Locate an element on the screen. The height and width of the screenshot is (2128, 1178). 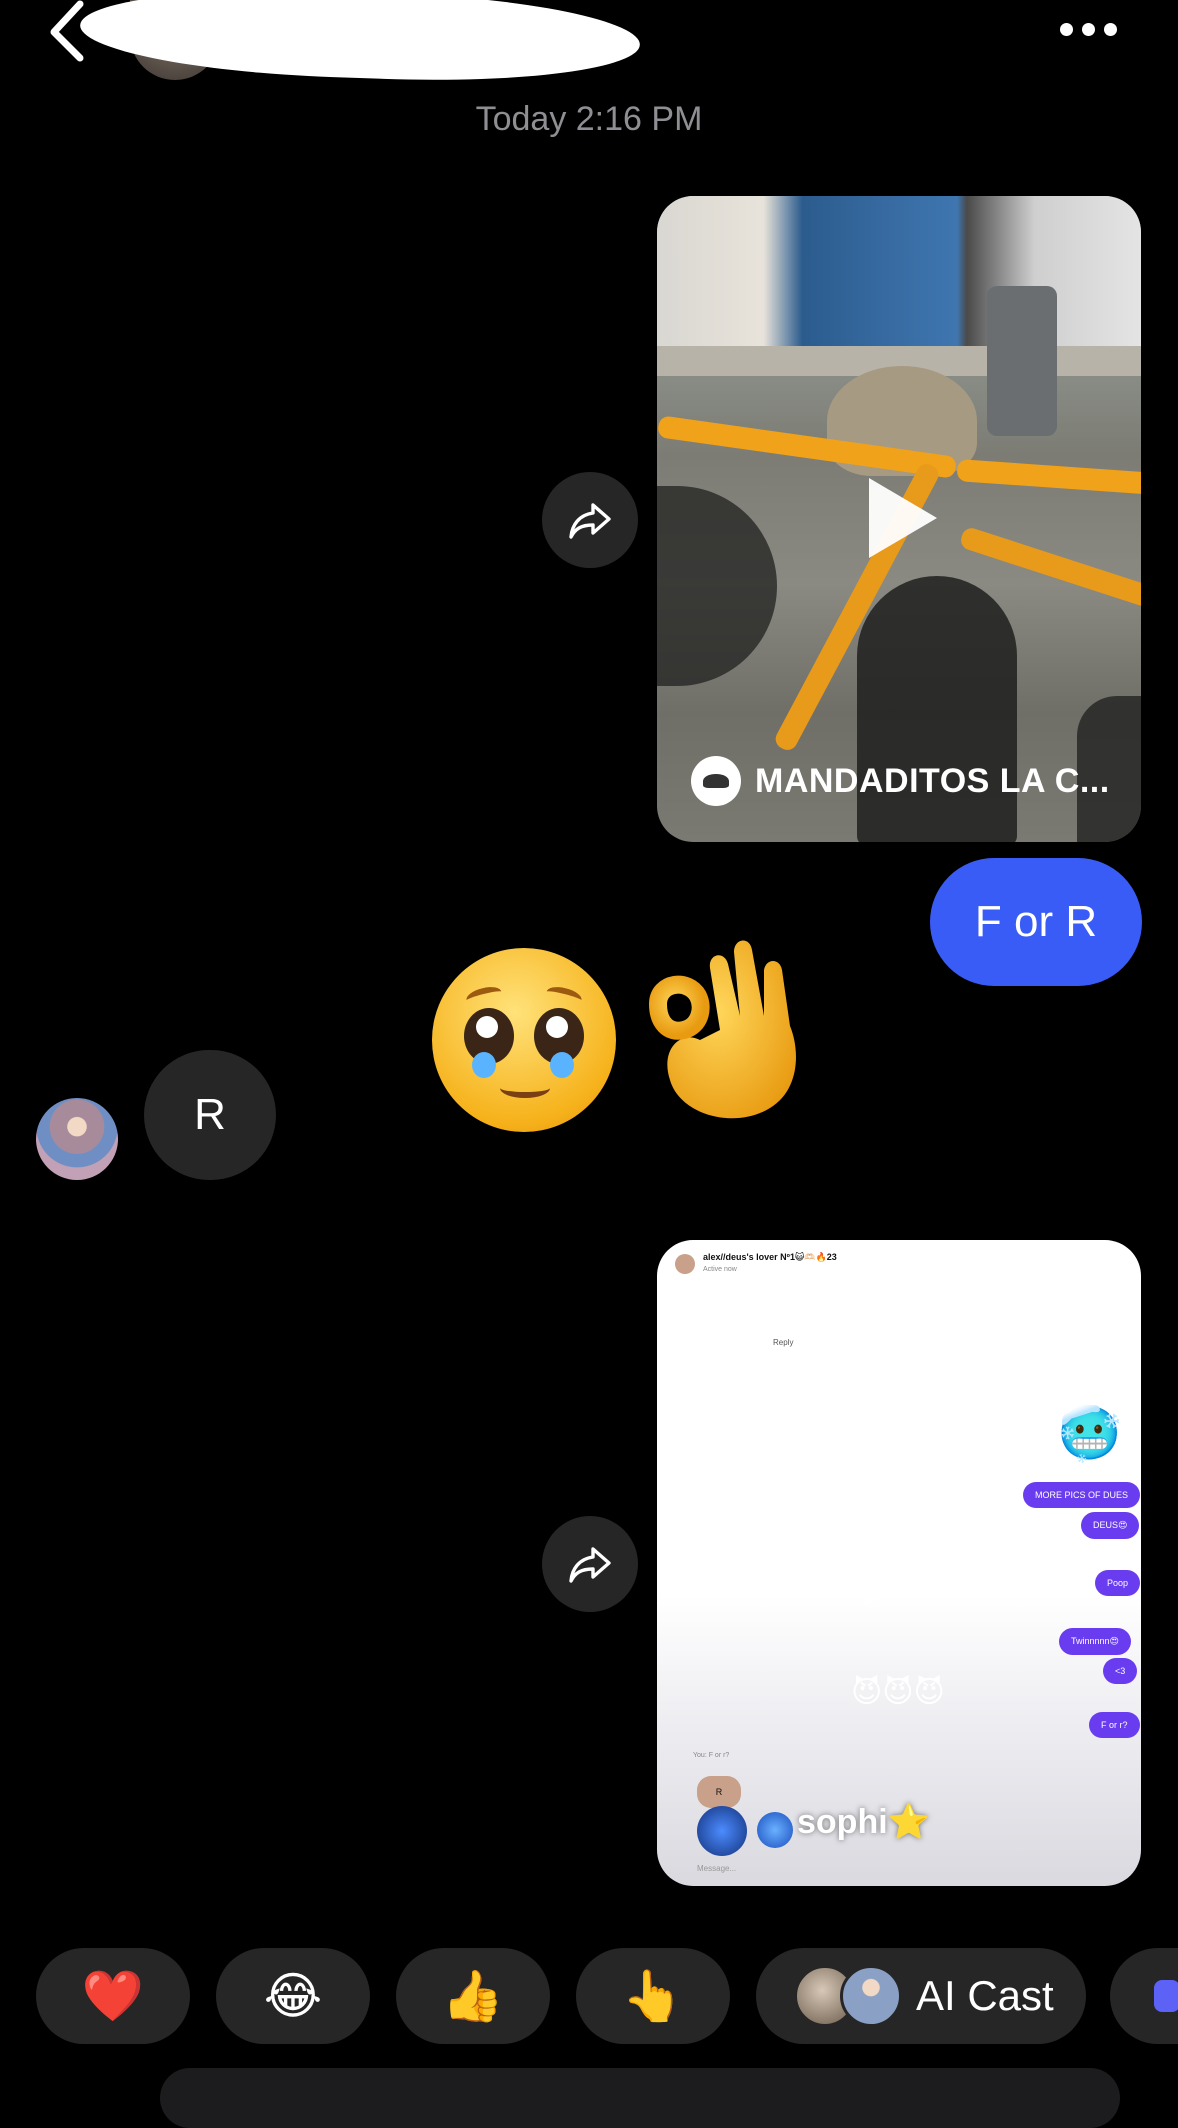
mini-pill: Poop is located at coordinates (1118, 1583).